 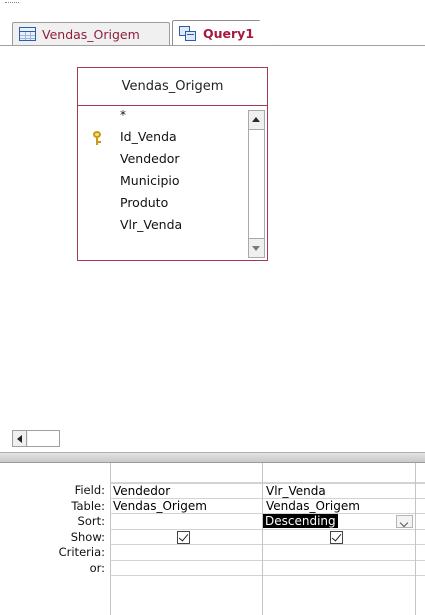 I want to click on window-top-strip, so click(x=212, y=9).